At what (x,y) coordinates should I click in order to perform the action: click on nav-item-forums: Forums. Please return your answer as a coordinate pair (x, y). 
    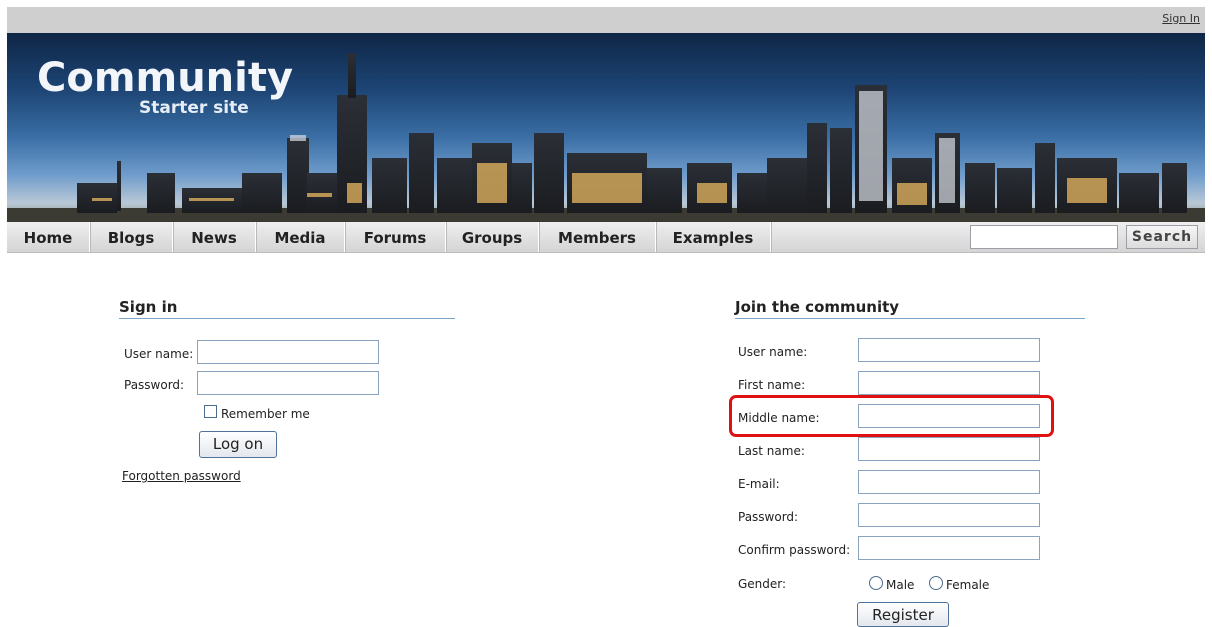
    Looking at the image, I should click on (395, 237).